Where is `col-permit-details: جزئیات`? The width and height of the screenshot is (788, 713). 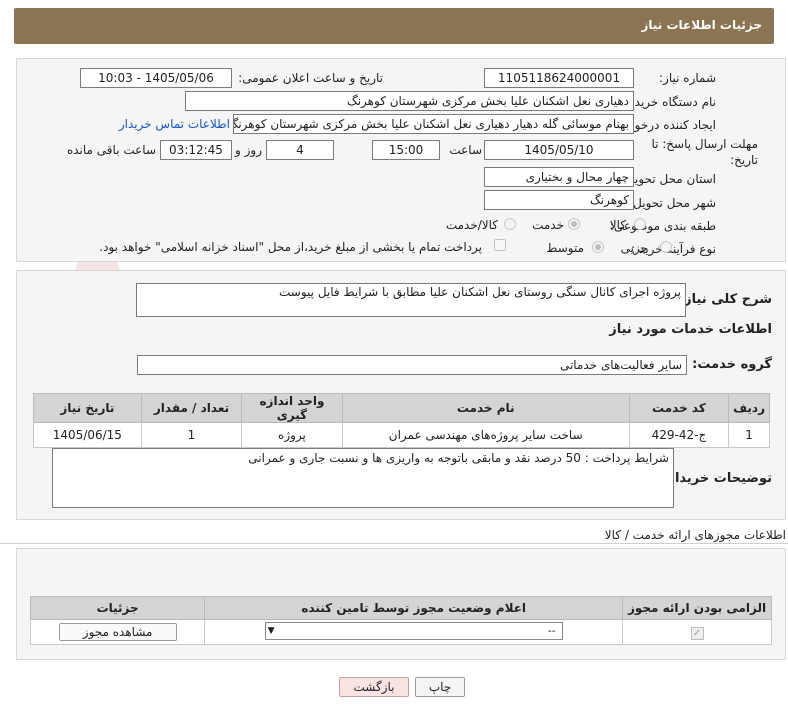
col-permit-details: جزئیات is located at coordinates (117, 608).